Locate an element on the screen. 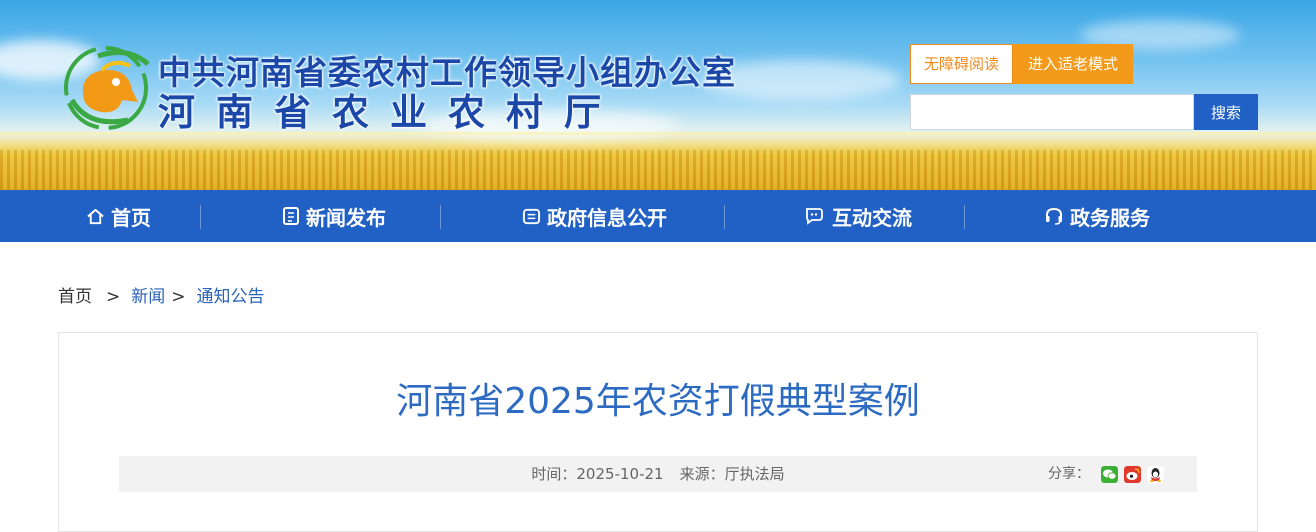 The width and height of the screenshot is (1316, 532). share-label: 分享： is located at coordinates (1069, 474).